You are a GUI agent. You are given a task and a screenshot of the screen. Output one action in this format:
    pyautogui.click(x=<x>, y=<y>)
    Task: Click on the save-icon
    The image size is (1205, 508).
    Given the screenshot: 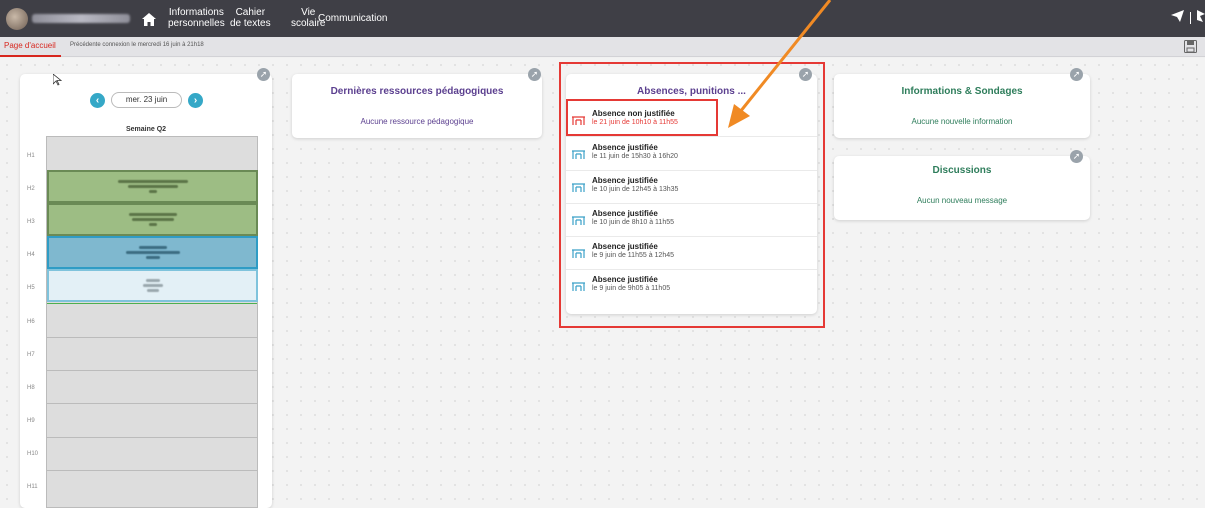 What is the action you would take?
    pyautogui.click(x=1190, y=49)
    